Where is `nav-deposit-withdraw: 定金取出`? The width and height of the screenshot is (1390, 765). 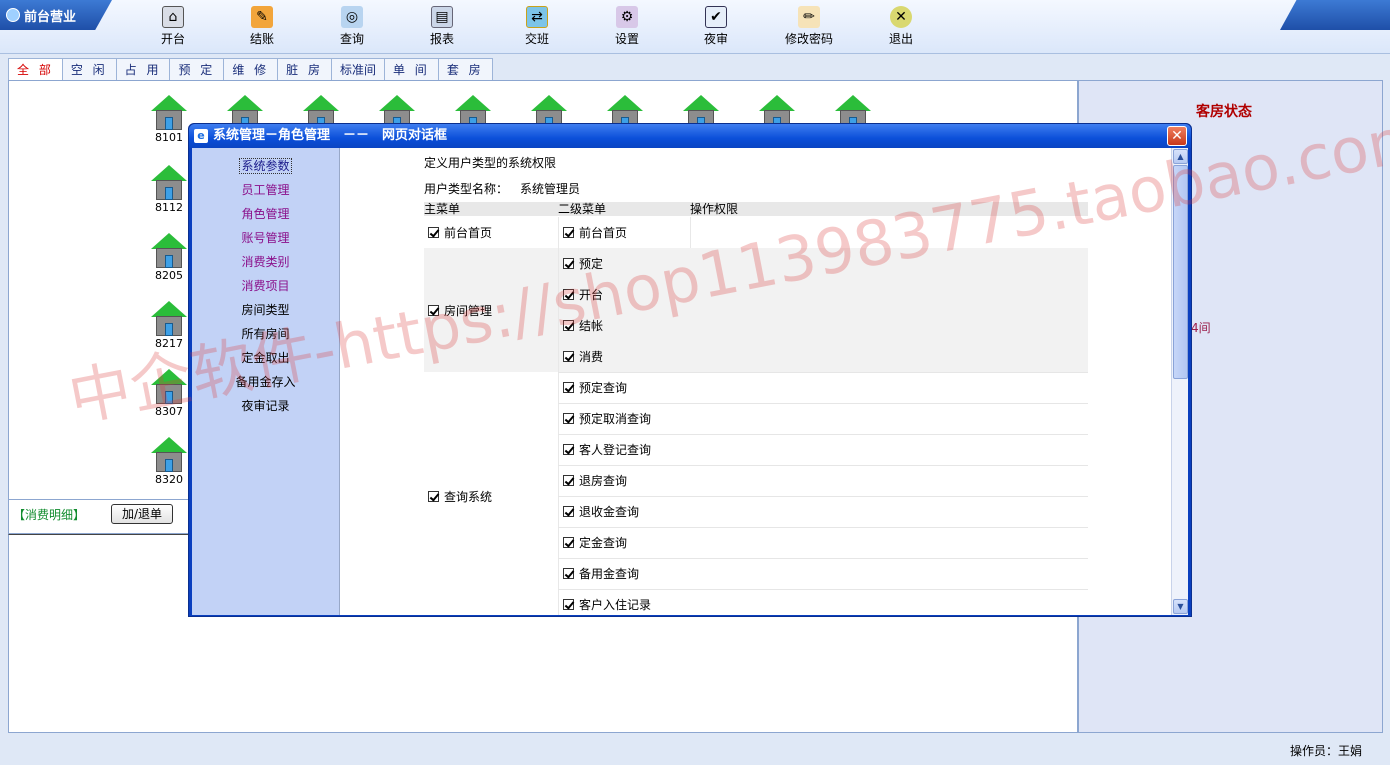
nav-deposit-withdraw: 定金取出 is located at coordinates (265, 357).